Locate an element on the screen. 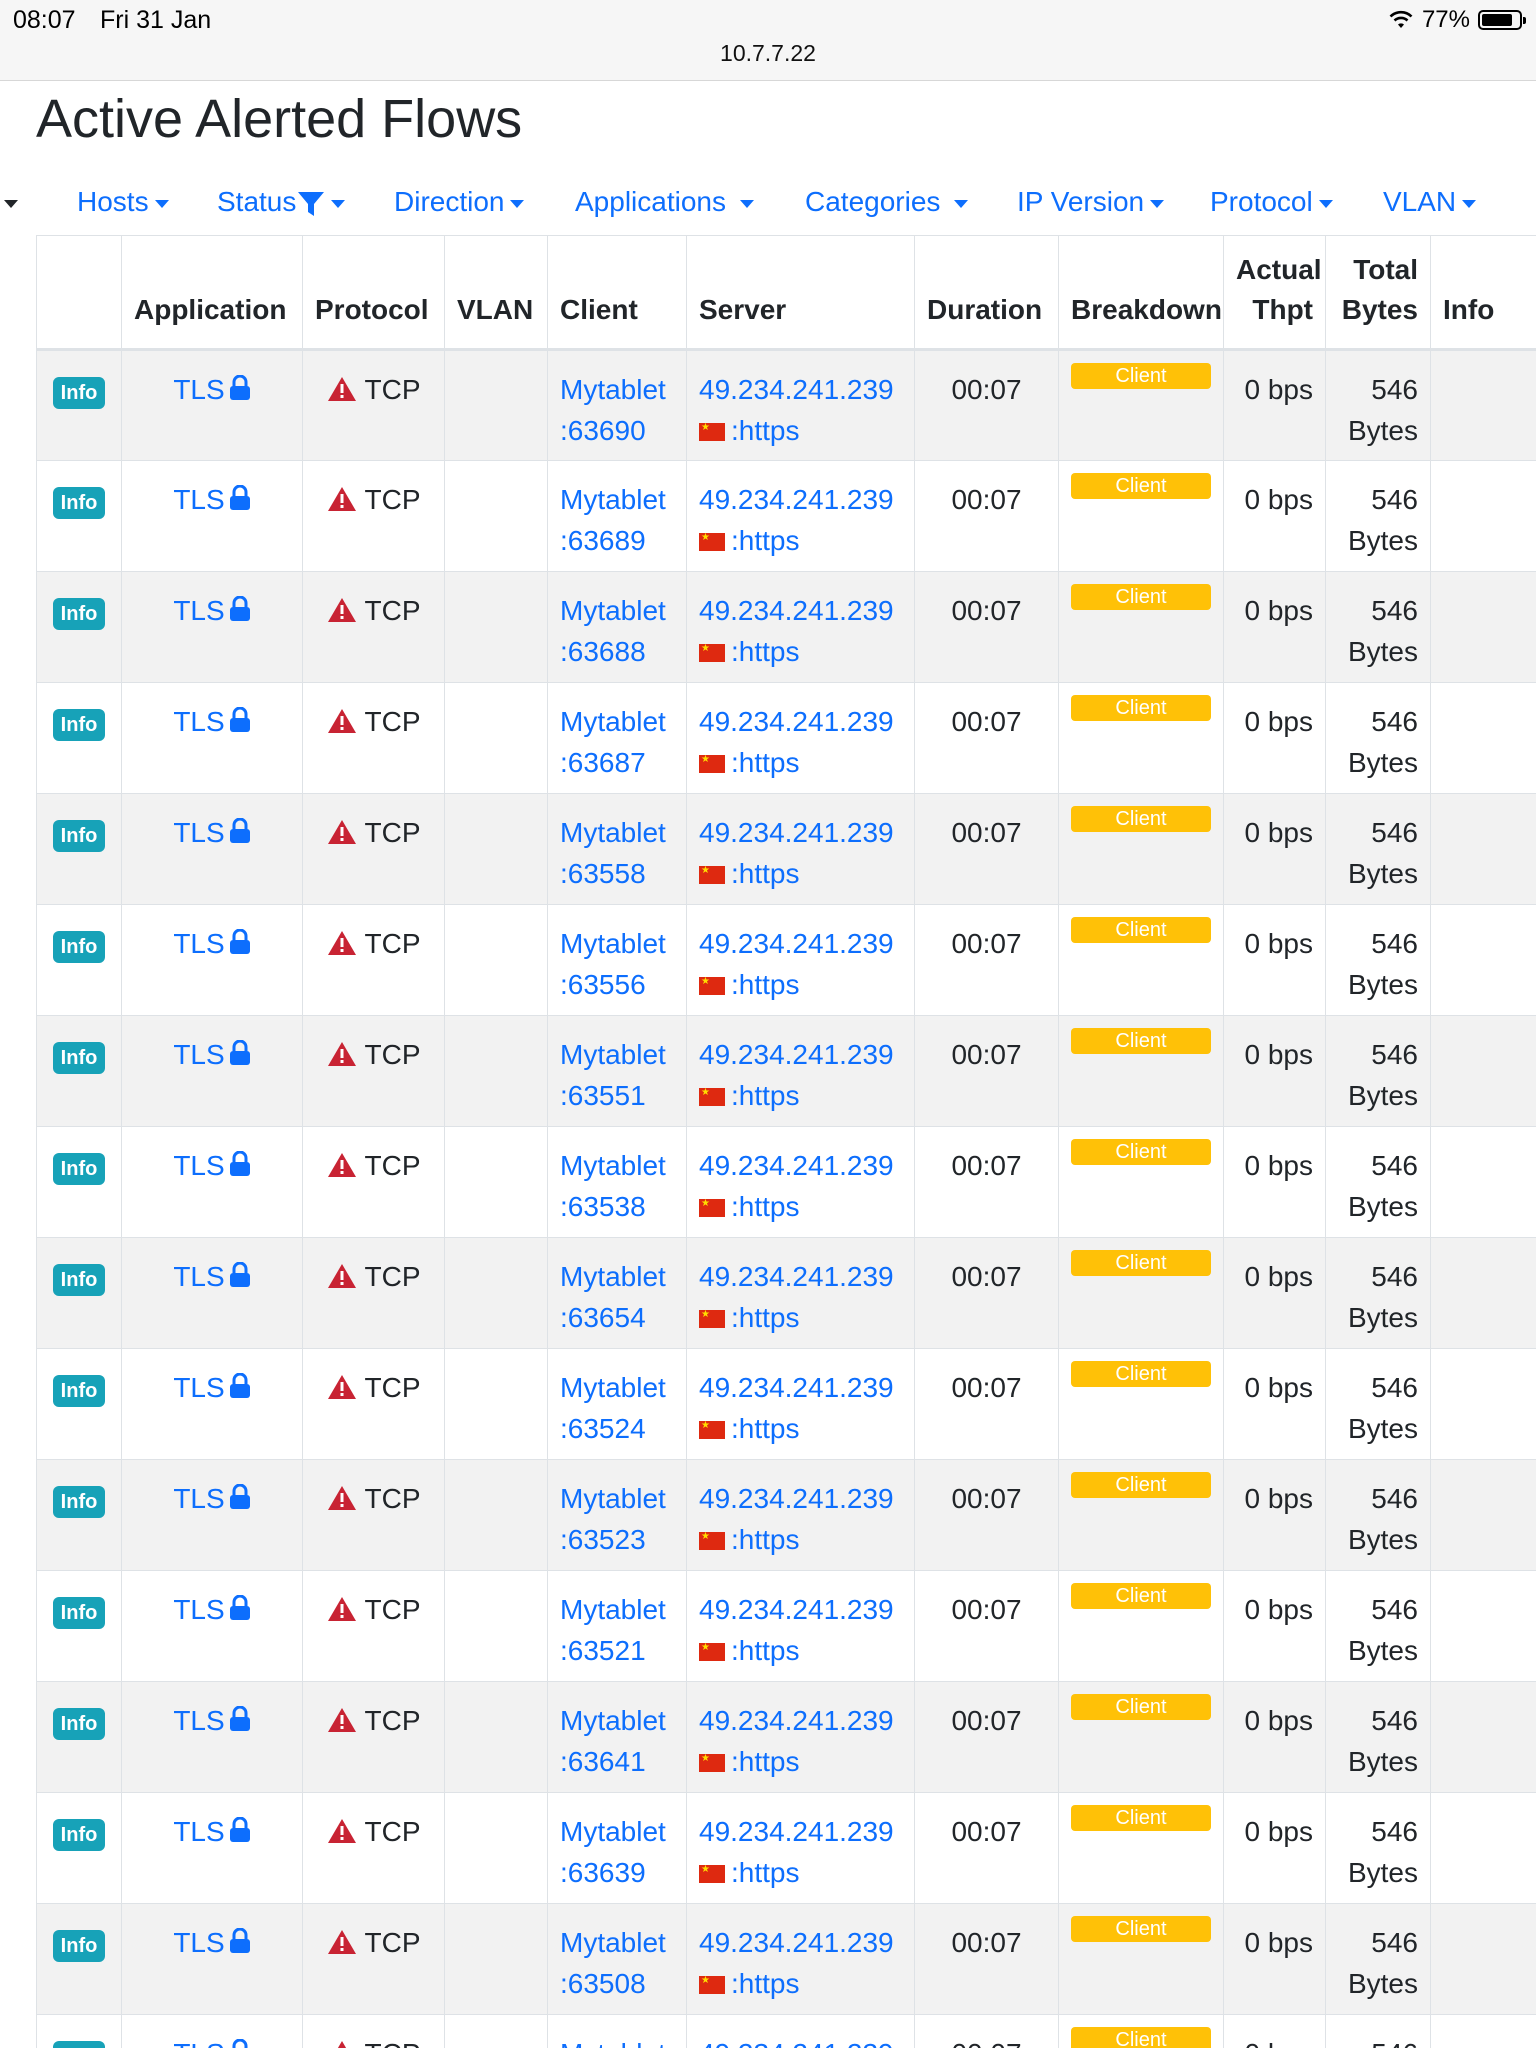  col-header-duration: Duration is located at coordinates (986, 293).